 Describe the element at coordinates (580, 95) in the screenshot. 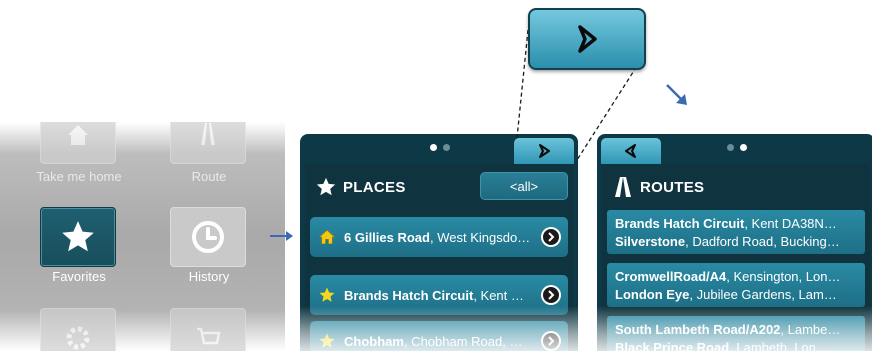

I see `zoom-callout-lines` at that location.